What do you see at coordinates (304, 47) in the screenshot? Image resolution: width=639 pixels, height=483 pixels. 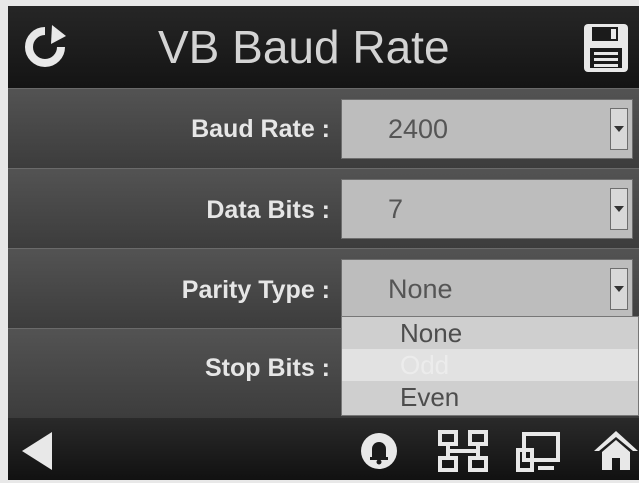 I see `page-title: VB Baud Rate` at bounding box center [304, 47].